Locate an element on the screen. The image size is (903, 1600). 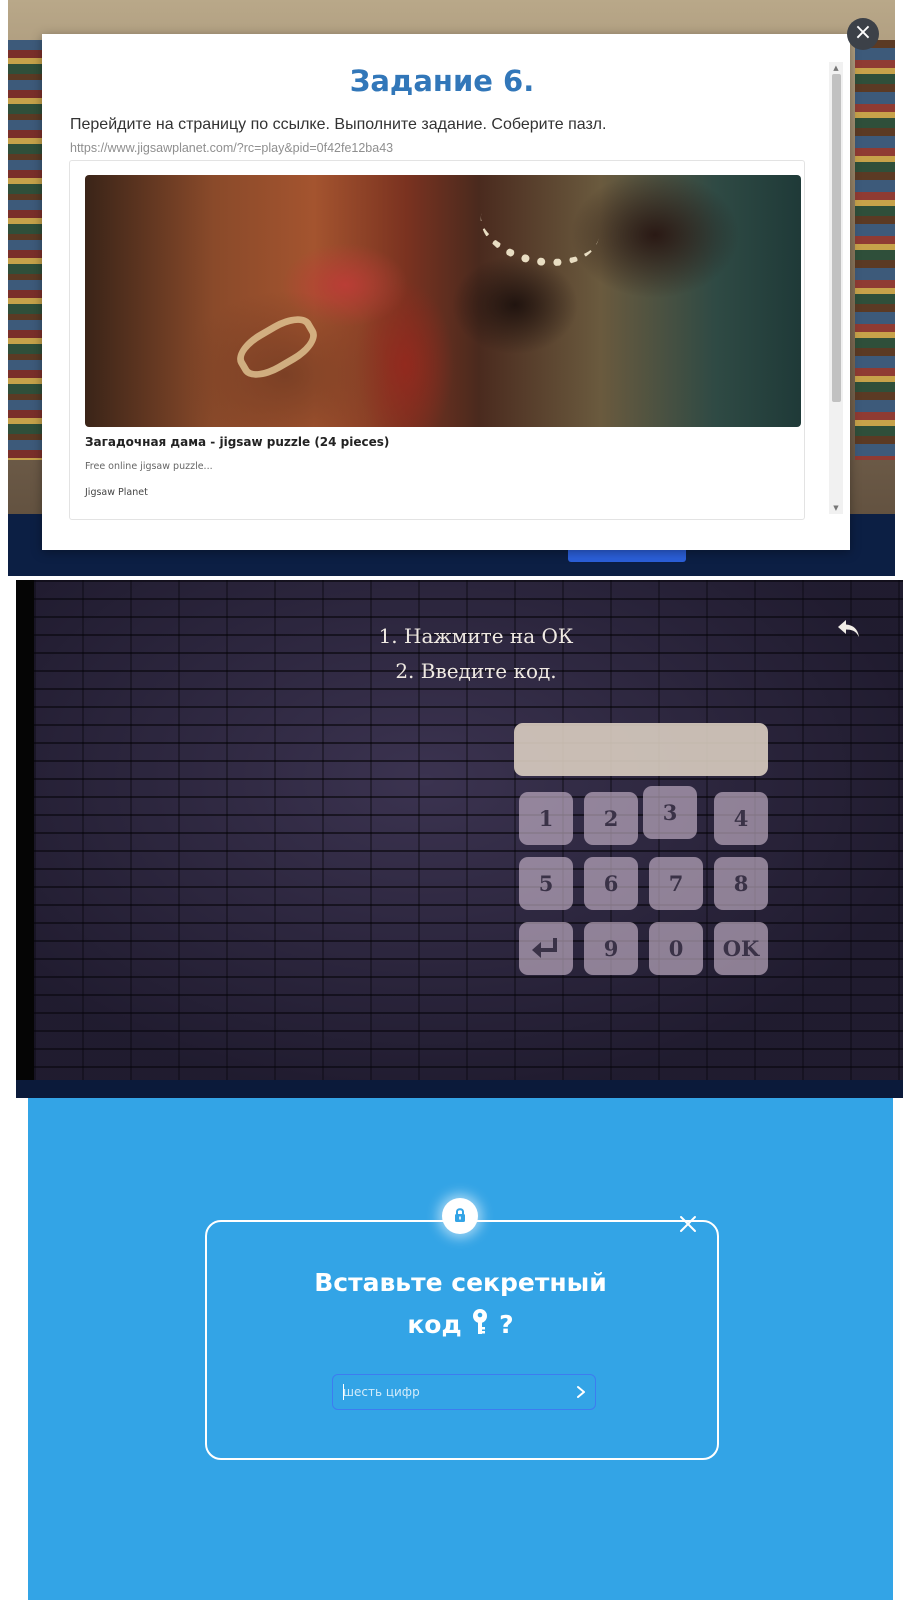
key-1: 1 is located at coordinates (546, 818).